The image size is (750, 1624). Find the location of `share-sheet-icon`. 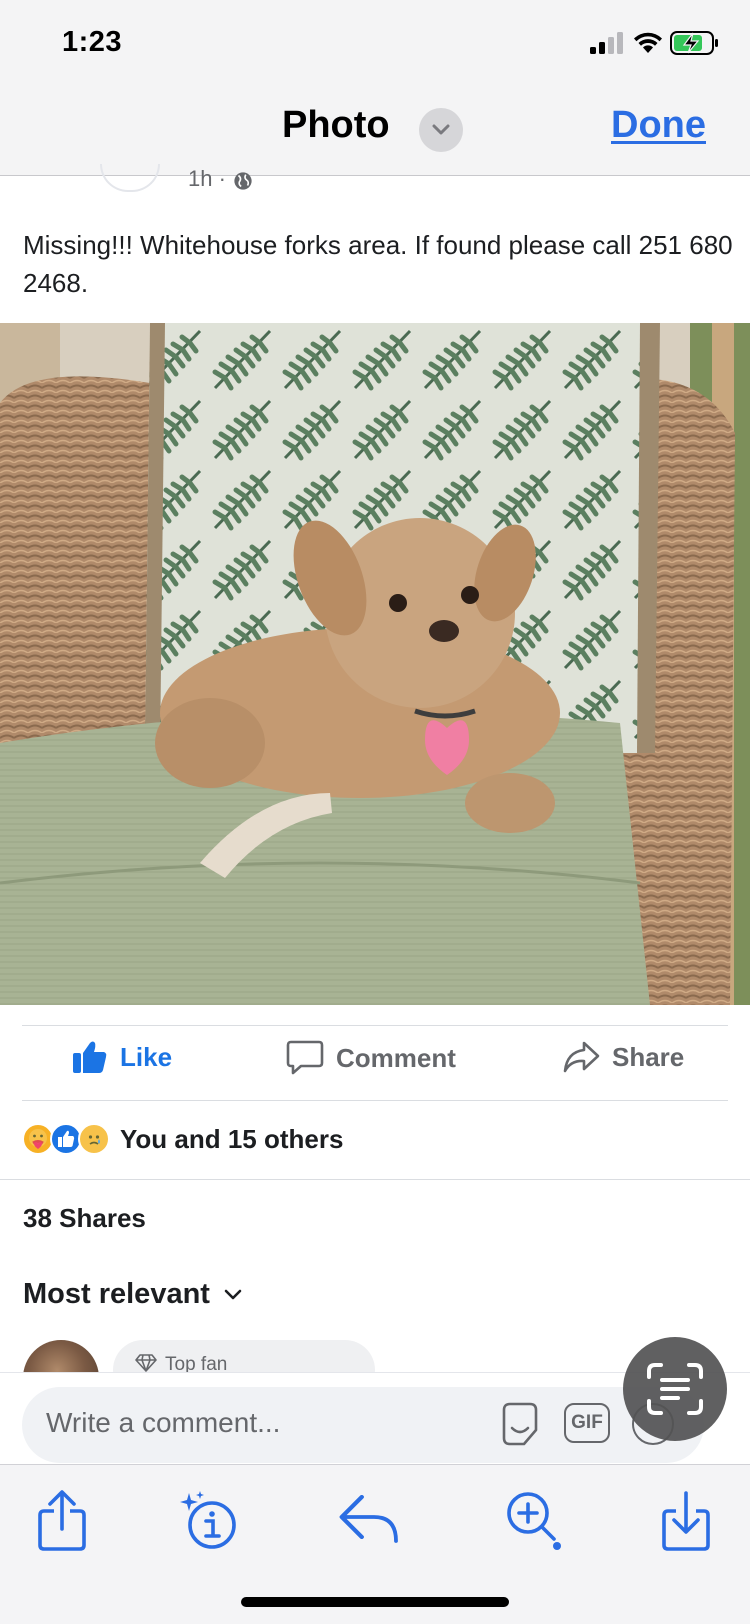

share-sheet-icon is located at coordinates (62, 1521).